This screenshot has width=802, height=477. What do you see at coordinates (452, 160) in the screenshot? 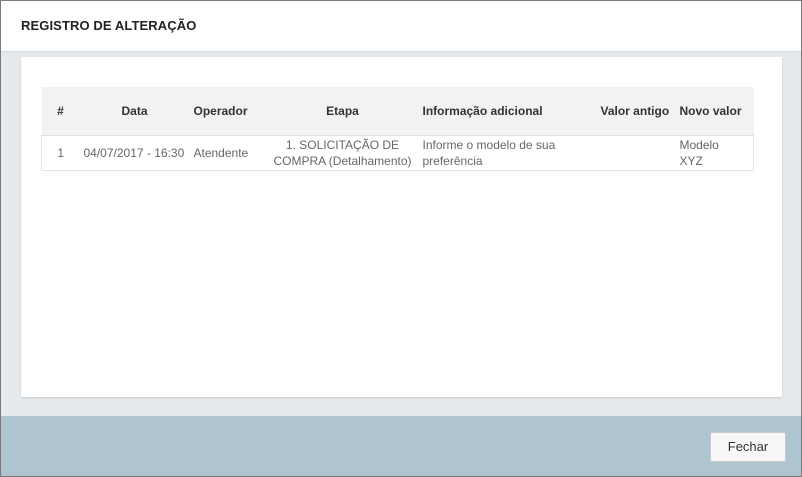
I see `cell-informacao-line2: preferência` at bounding box center [452, 160].